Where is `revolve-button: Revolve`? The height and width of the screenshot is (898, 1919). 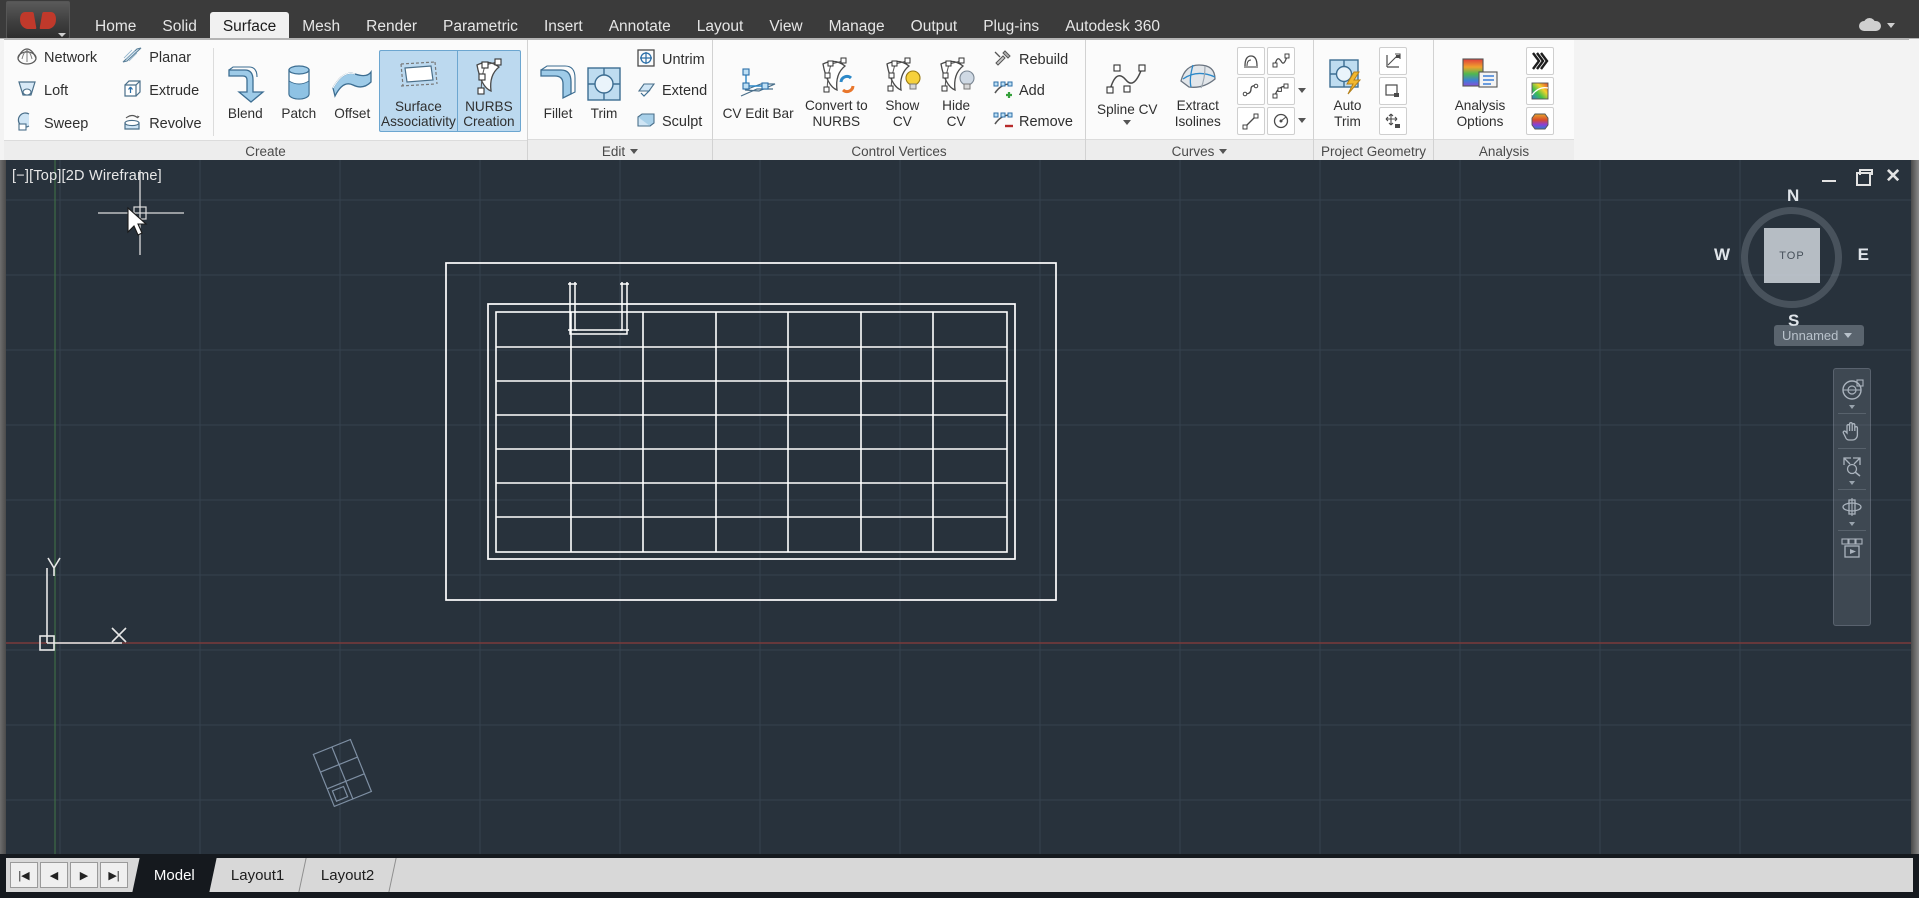
revolve-button: Revolve is located at coordinates (161, 124).